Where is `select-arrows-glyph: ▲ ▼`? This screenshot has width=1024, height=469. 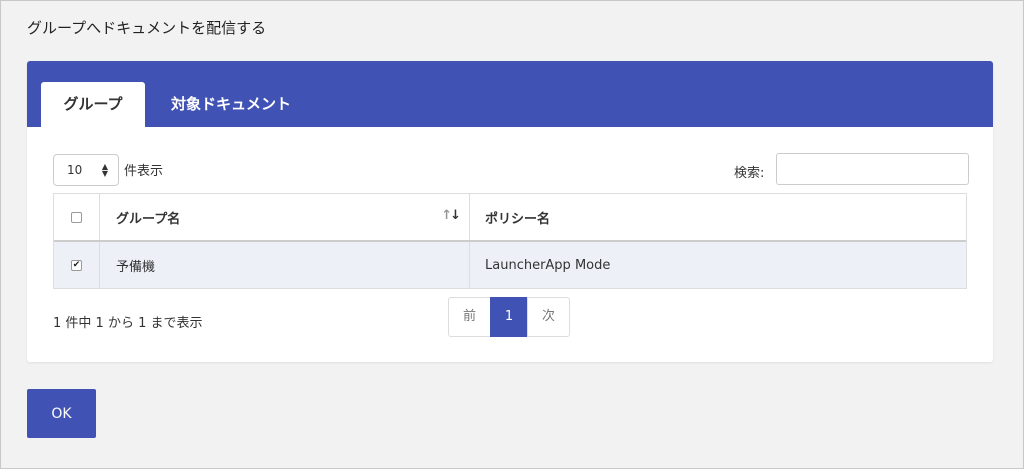 select-arrows-glyph: ▲ ▼ is located at coordinates (104, 169).